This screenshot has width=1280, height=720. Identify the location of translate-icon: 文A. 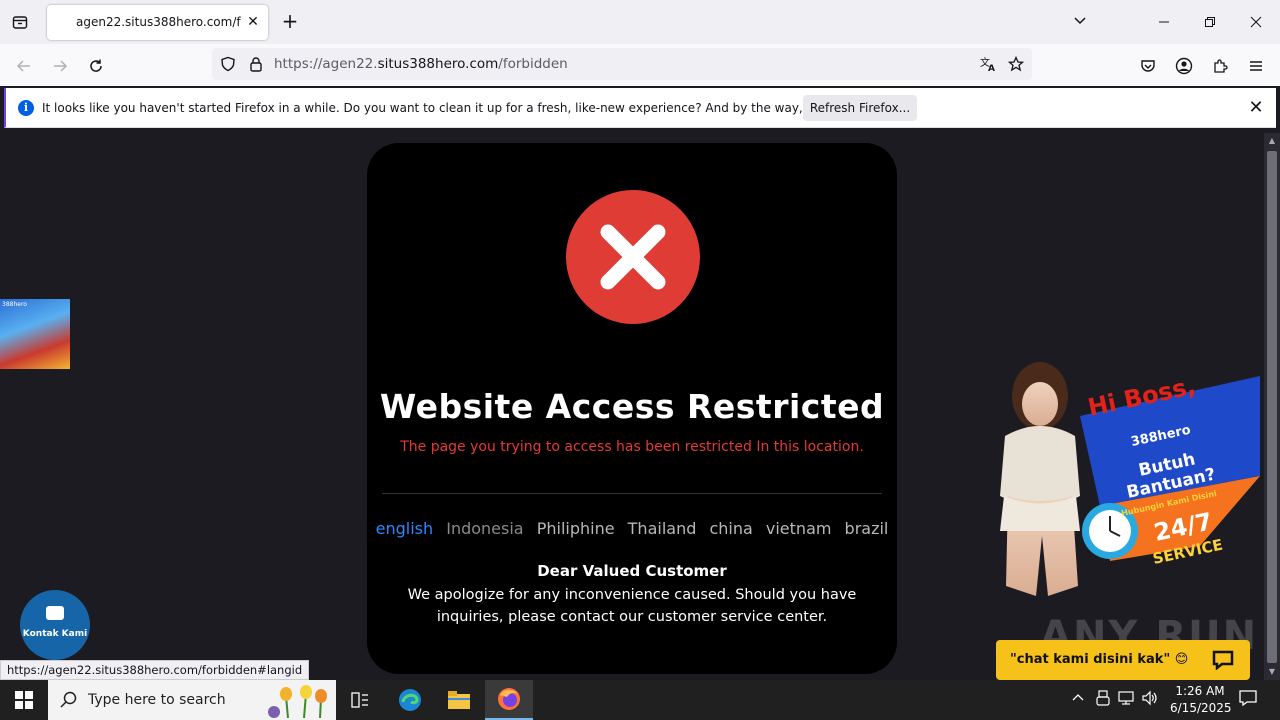
(988, 64).